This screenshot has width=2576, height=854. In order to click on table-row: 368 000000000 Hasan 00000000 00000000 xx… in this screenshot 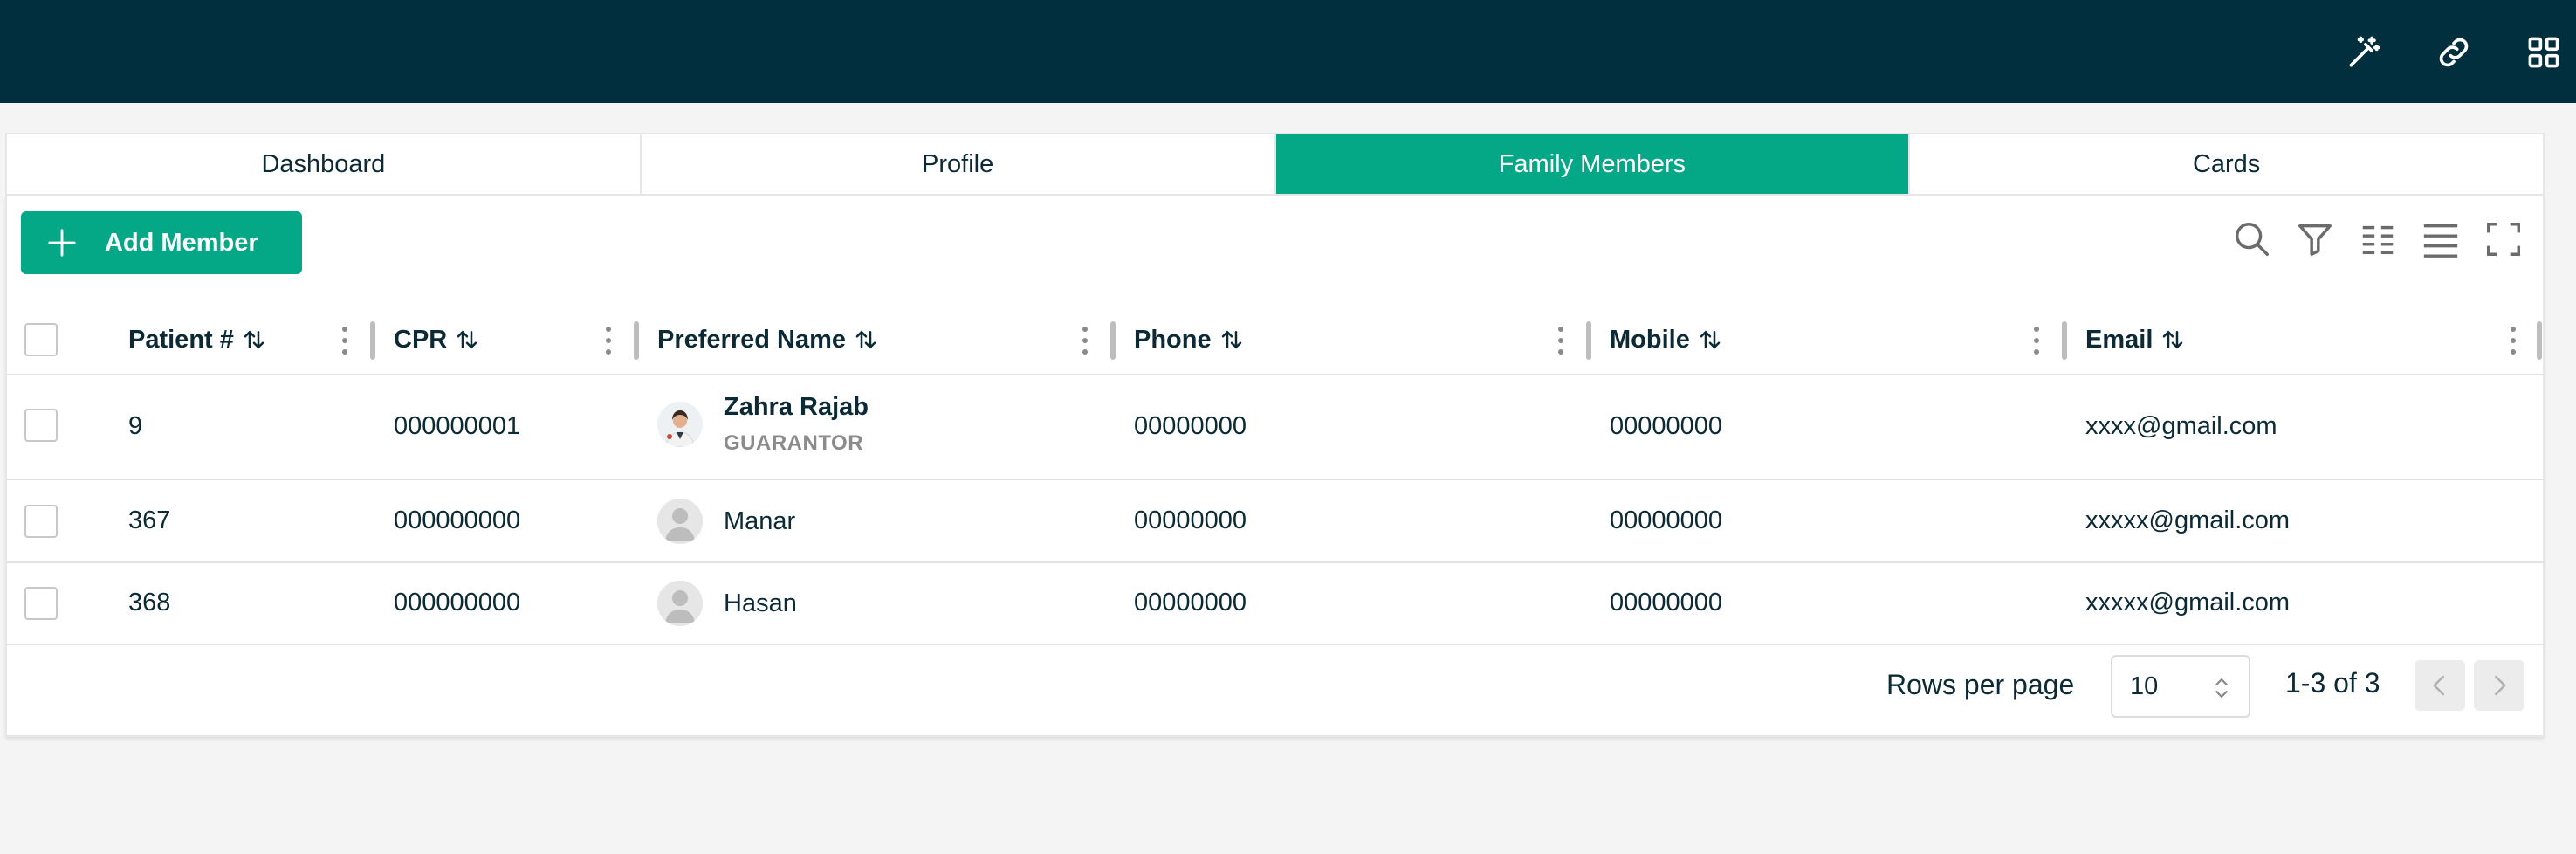, I will do `click(1276, 604)`.